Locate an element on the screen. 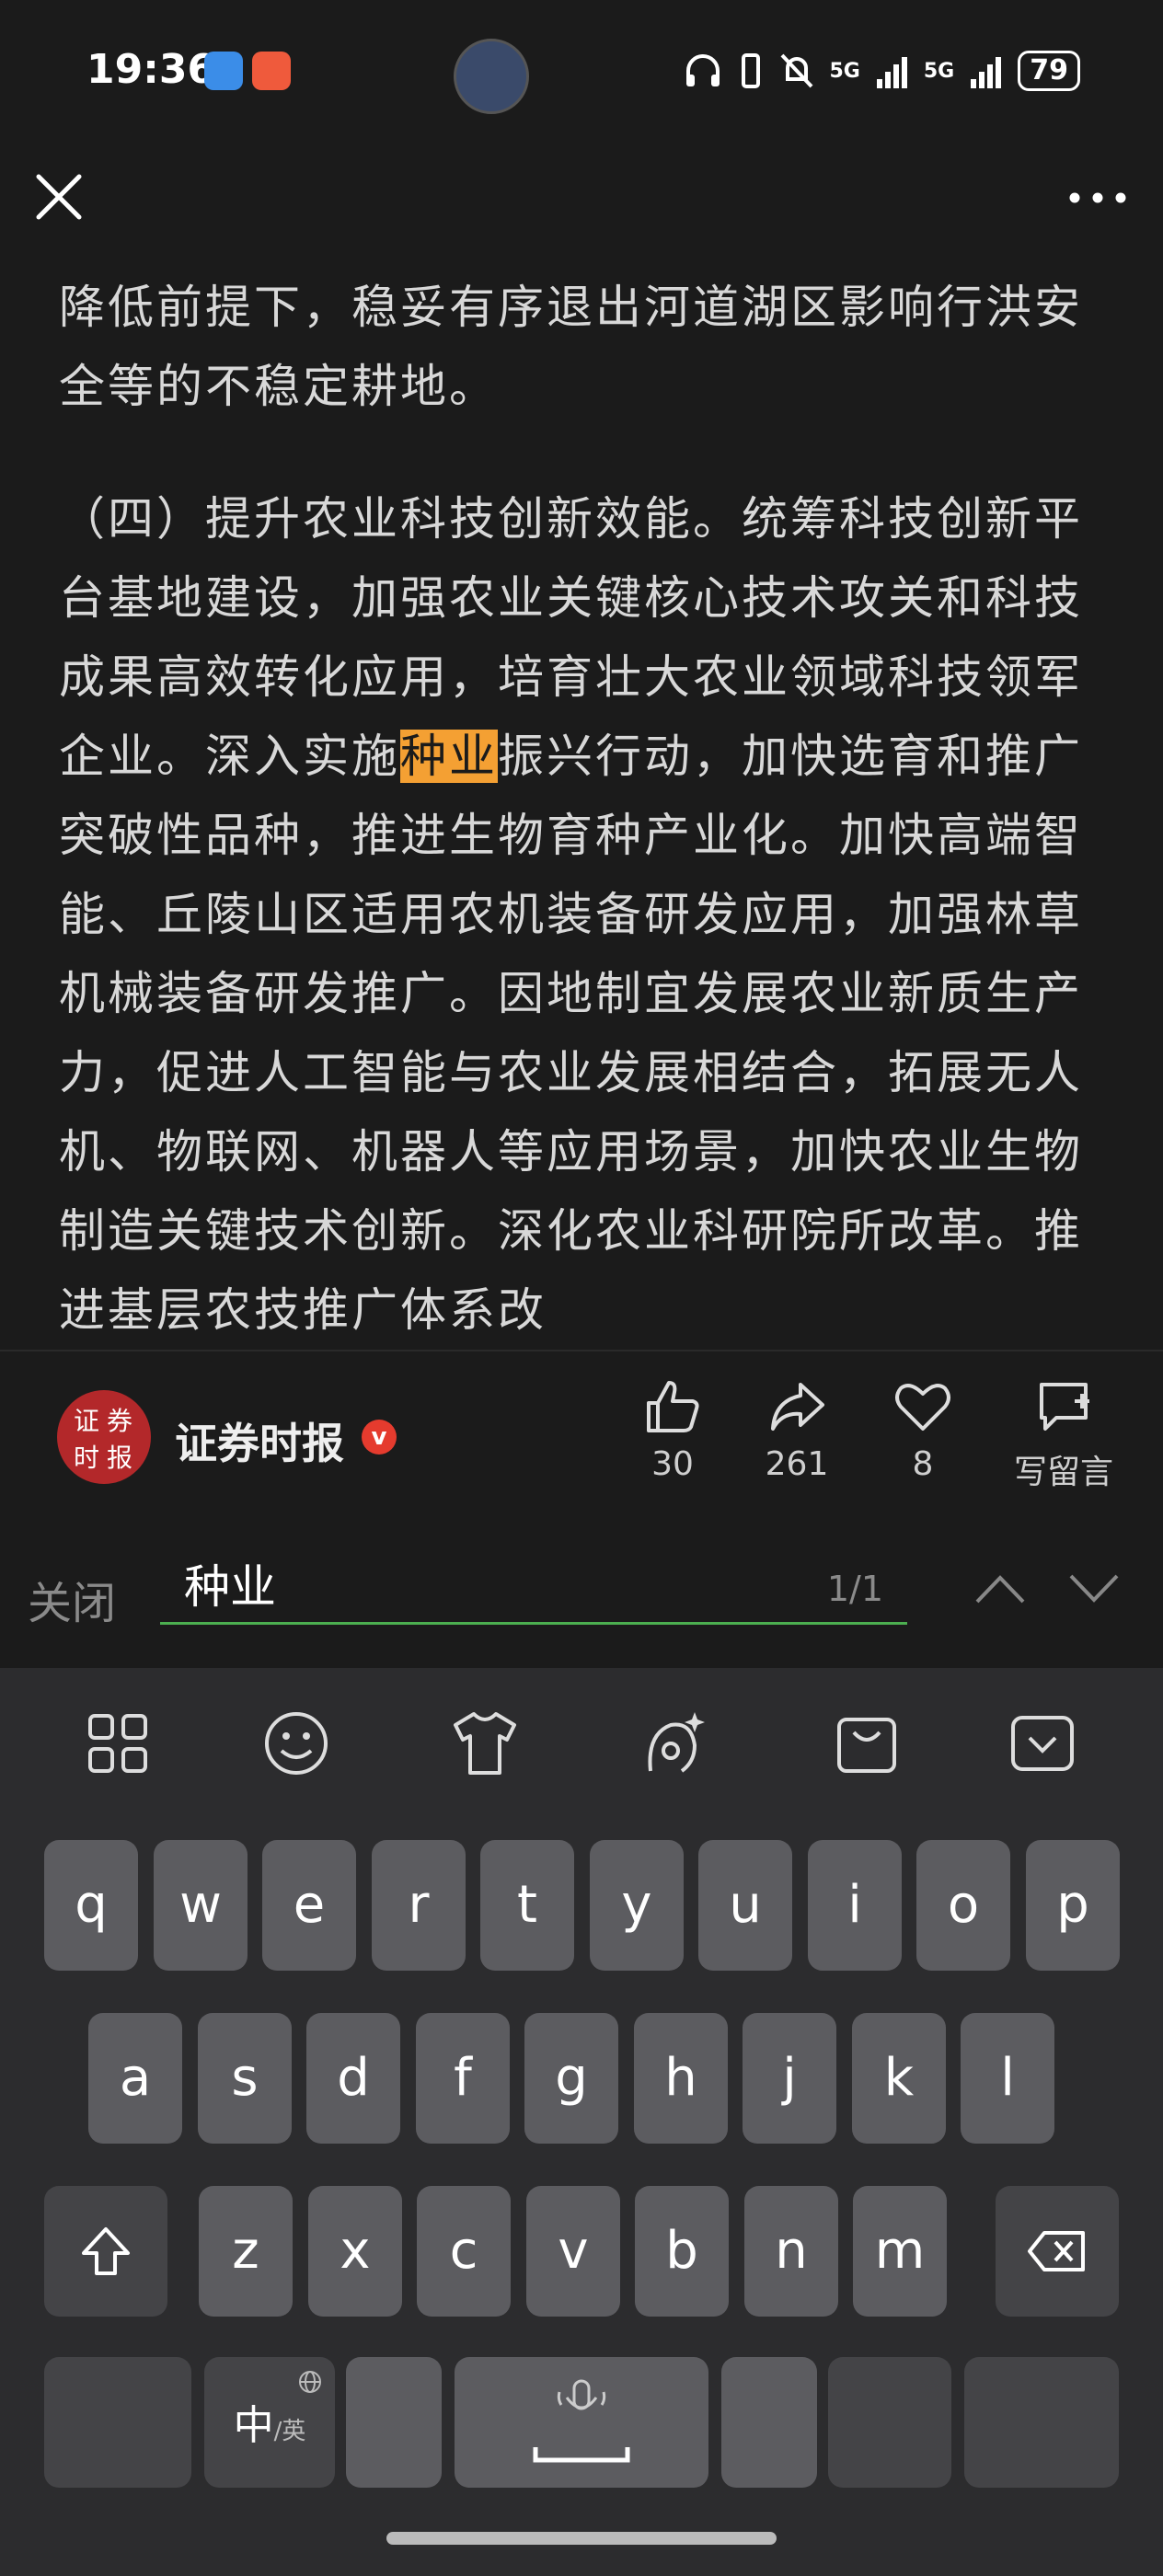 Image resolution: width=1163 pixels, height=2576 pixels. key-w: w is located at coordinates (201, 1905).